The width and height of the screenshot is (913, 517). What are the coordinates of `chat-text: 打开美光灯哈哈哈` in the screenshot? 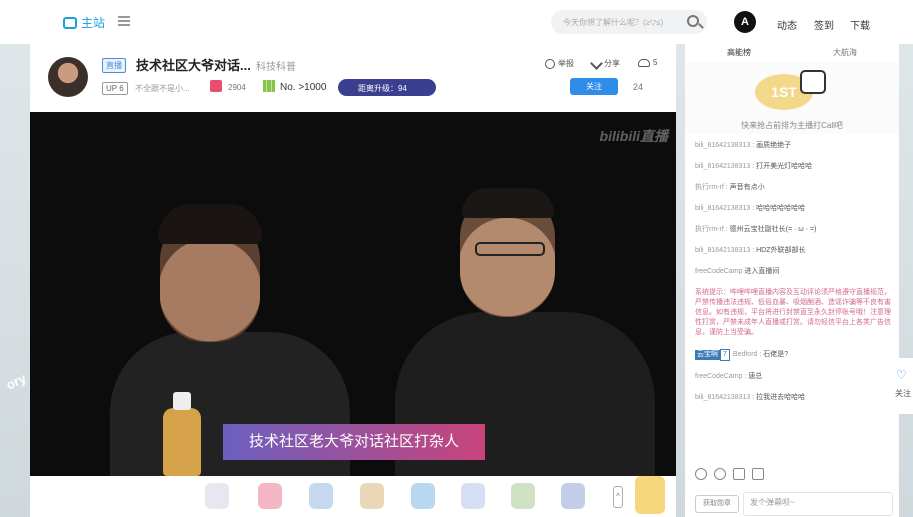 It's located at (784, 166).